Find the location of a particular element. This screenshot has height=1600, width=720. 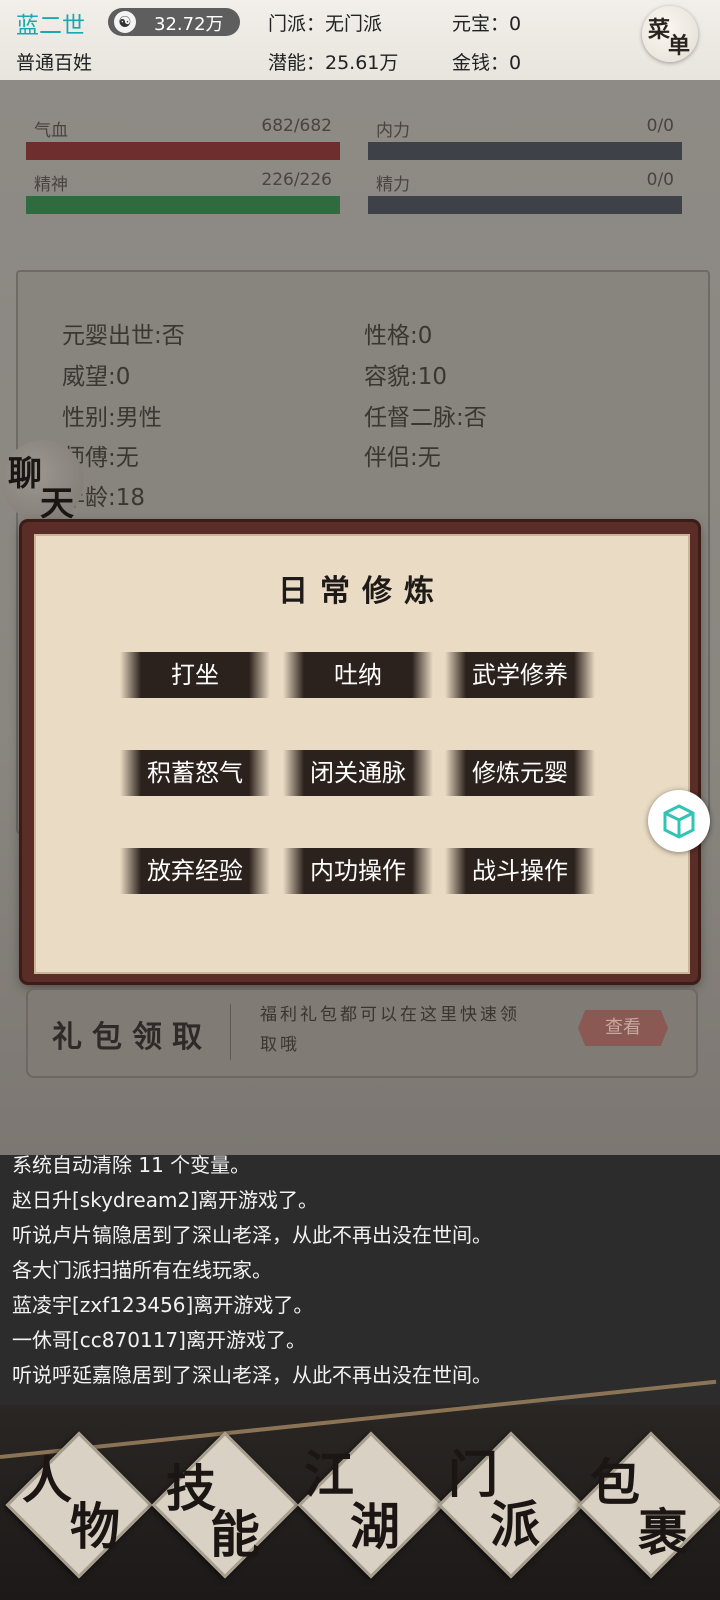

chat-line: 听说呼延嘉隐居到了深山老泽，从此不再出没在世间。 is located at coordinates (252, 1375).